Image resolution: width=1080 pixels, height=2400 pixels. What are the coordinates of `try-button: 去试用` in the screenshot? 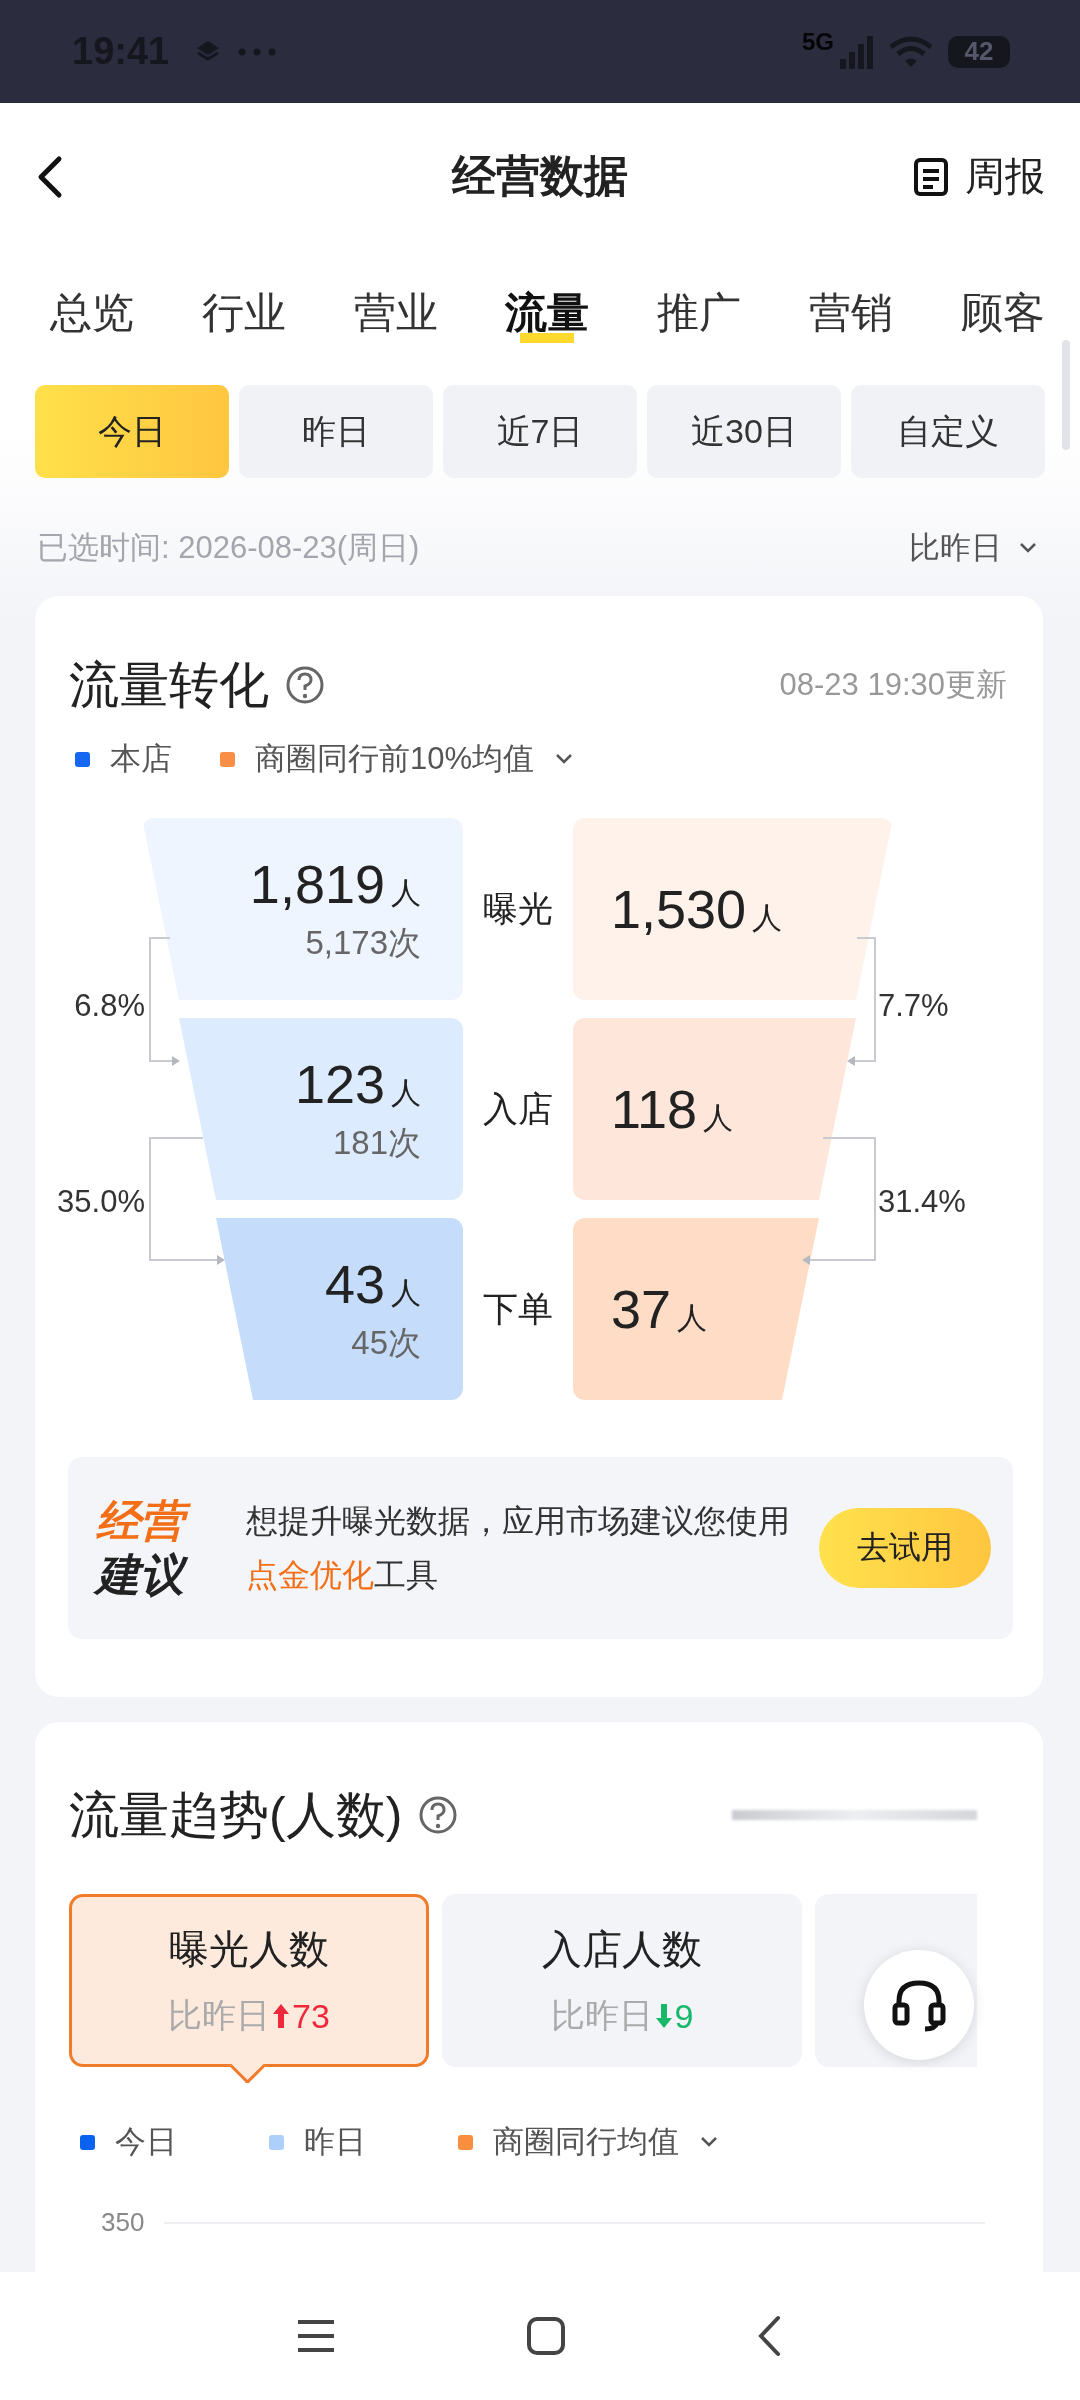 It's located at (905, 1548).